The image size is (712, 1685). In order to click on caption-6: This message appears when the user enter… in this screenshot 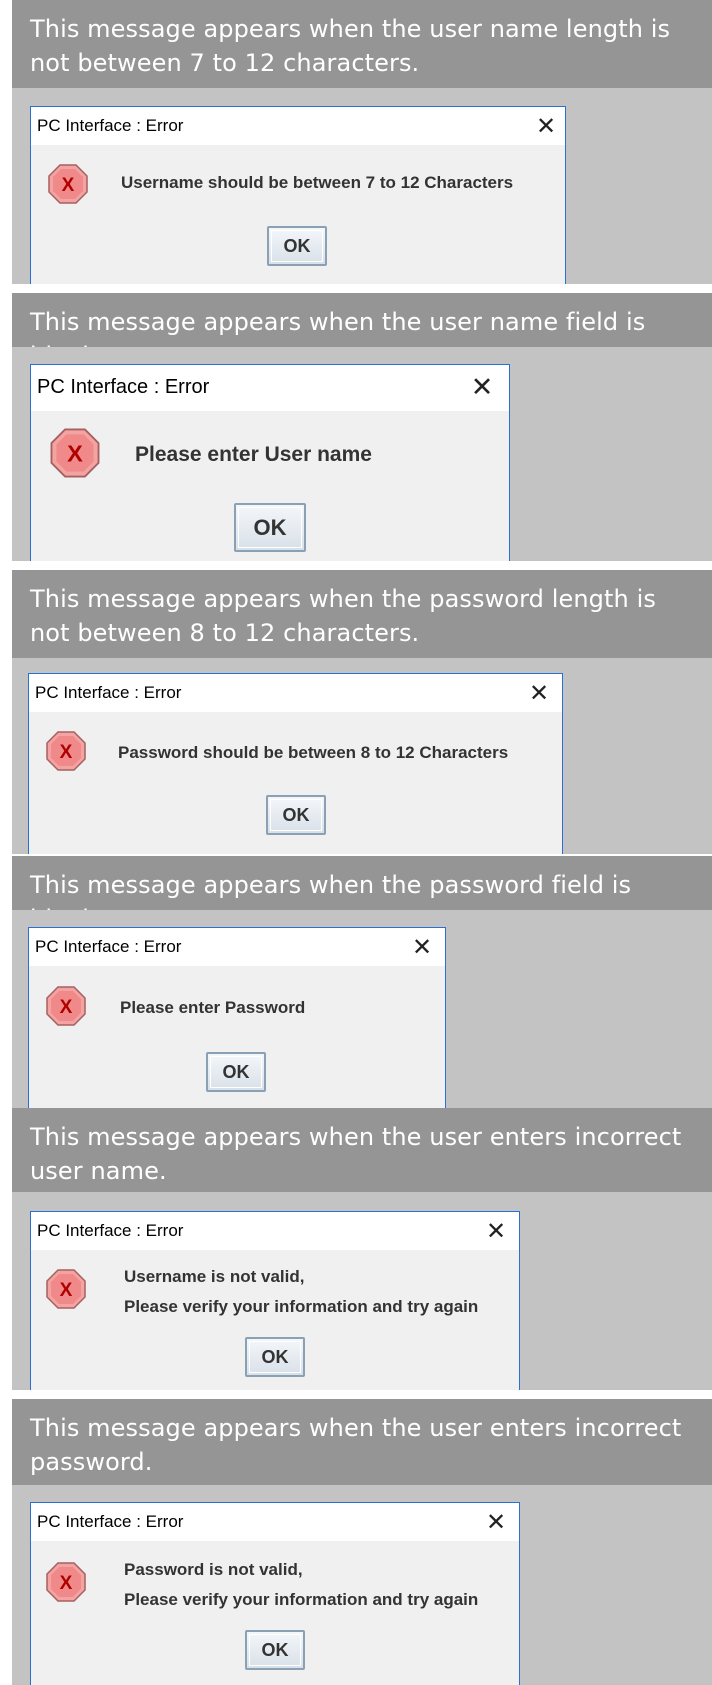, I will do `click(362, 1442)`.